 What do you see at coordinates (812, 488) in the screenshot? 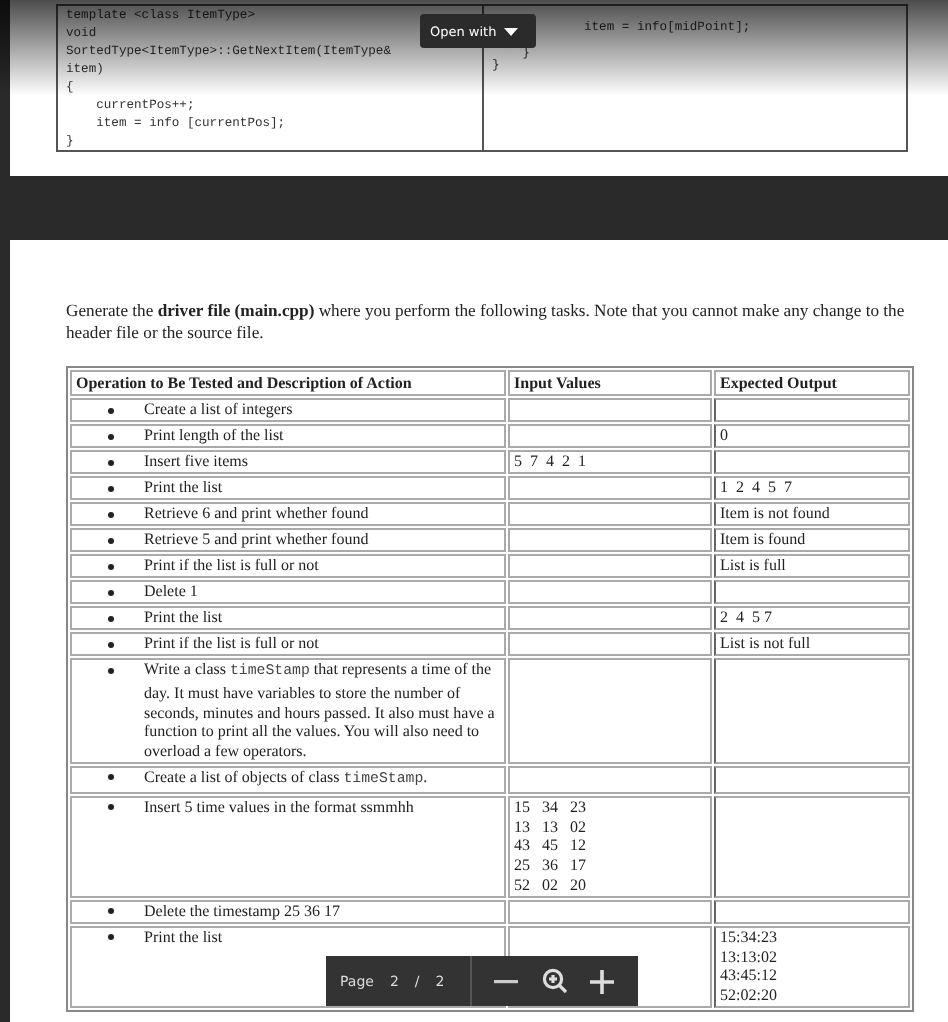
I see `table-cell: 1 2 4 5 7` at bounding box center [812, 488].